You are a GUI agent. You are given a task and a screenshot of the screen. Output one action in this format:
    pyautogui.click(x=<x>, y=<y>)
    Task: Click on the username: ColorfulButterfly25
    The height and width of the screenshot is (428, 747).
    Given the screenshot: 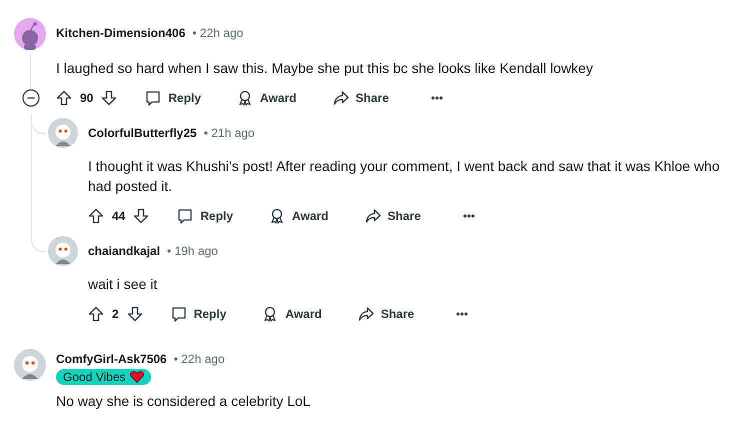 What is the action you would take?
    pyautogui.click(x=142, y=133)
    